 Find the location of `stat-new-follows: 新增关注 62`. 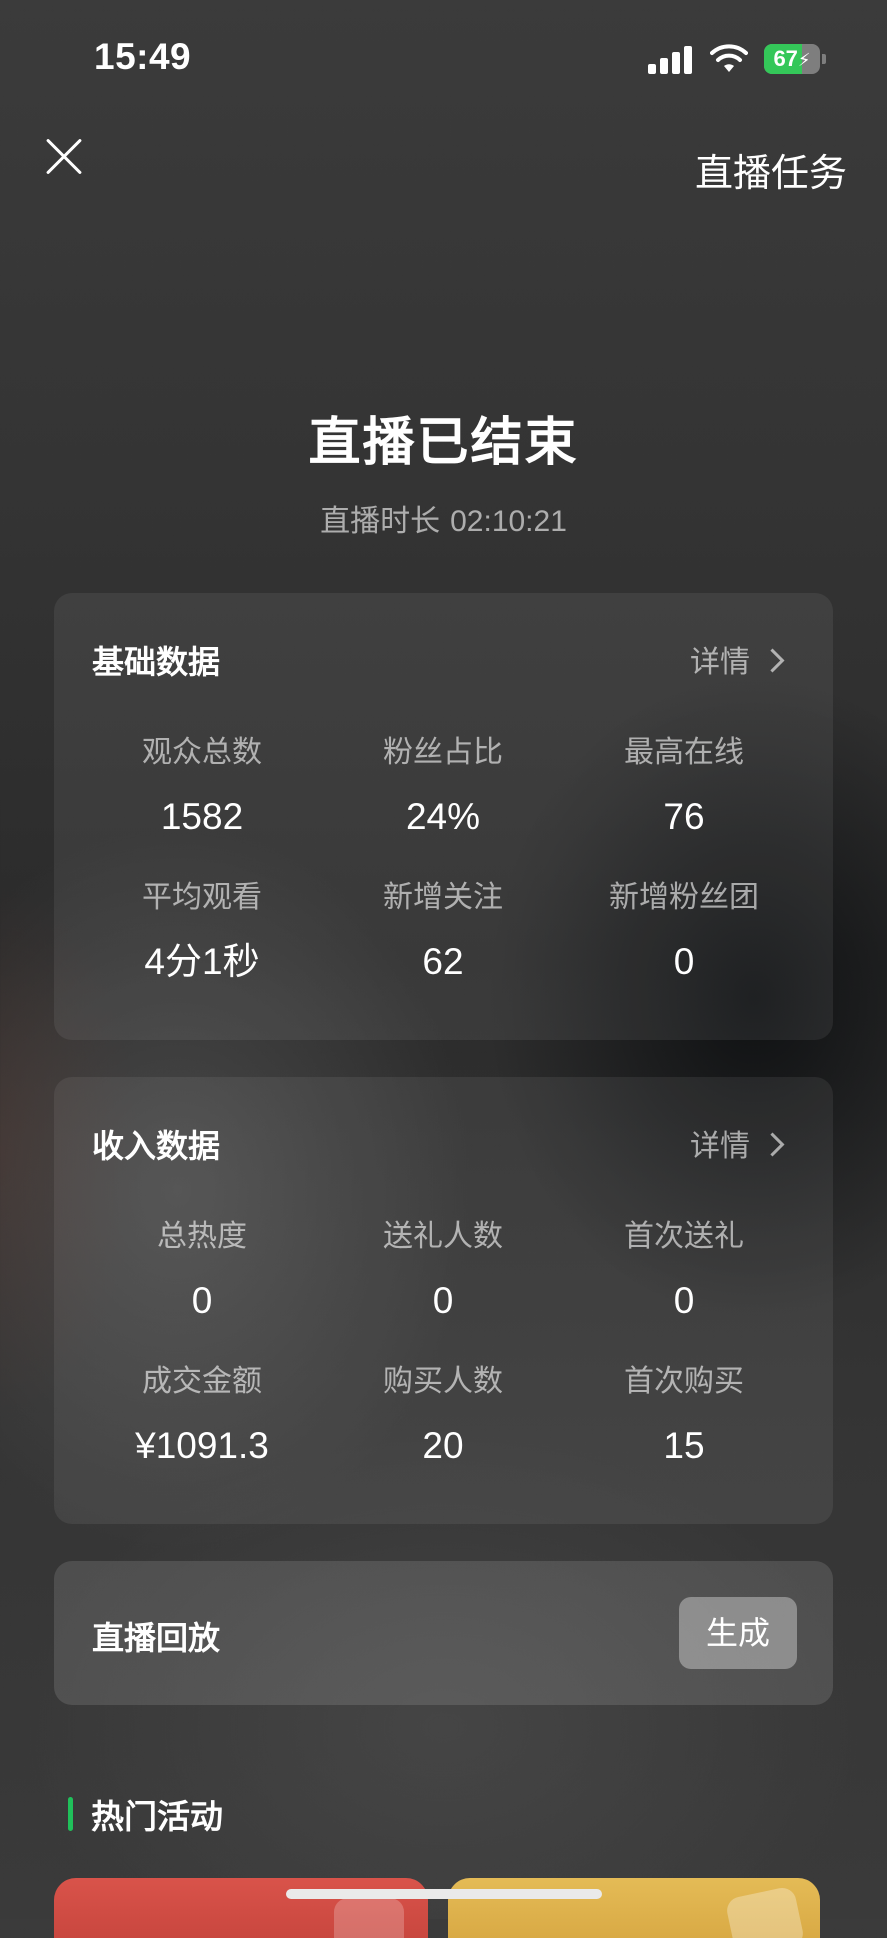

stat-new-follows: 新增关注 62 is located at coordinates (443, 931).